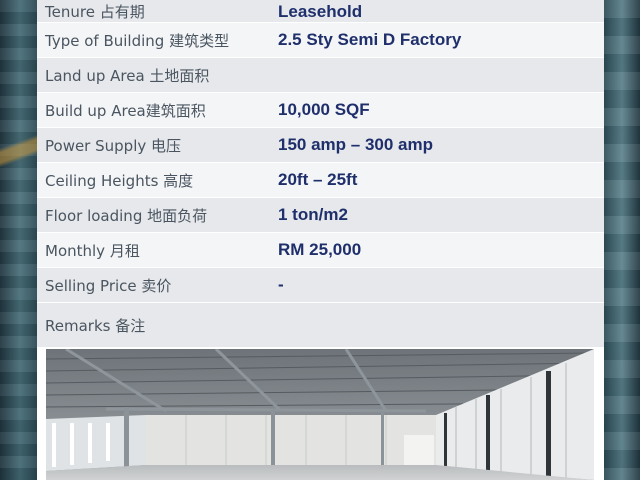  Describe the element at coordinates (622, 240) in the screenshot. I see `background-right-warehouse` at that location.